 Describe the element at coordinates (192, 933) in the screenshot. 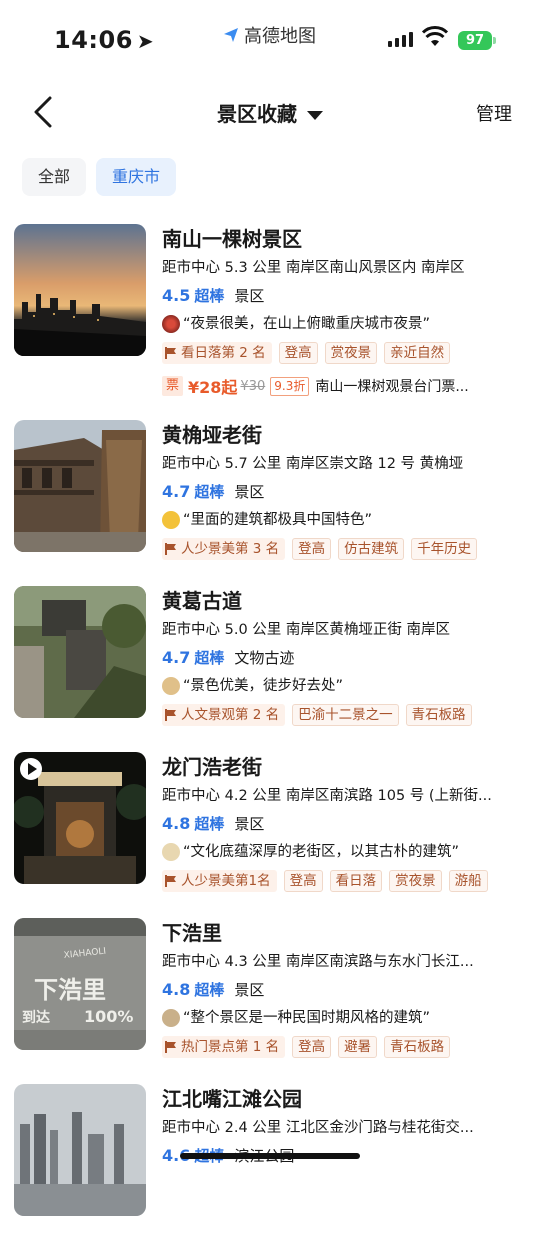

I see `place-name: 下浩里` at that location.